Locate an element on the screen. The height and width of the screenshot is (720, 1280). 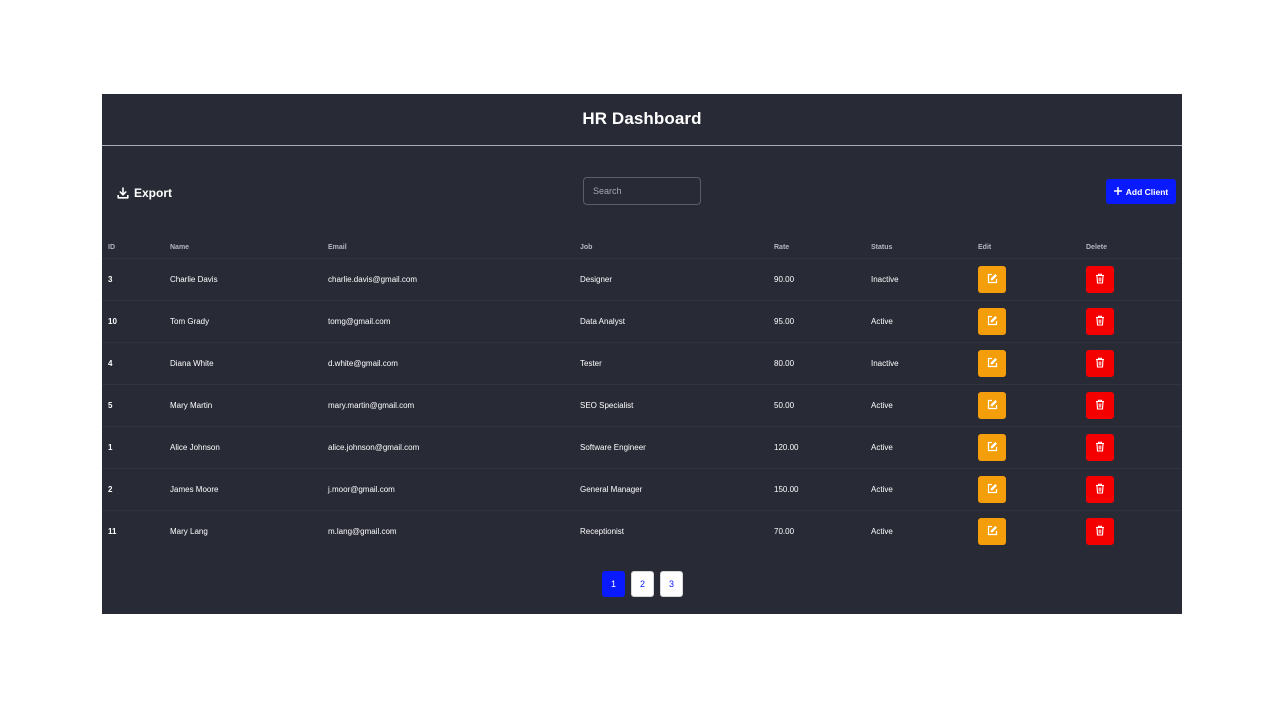
cell-name: James Moore is located at coordinates (243, 489).